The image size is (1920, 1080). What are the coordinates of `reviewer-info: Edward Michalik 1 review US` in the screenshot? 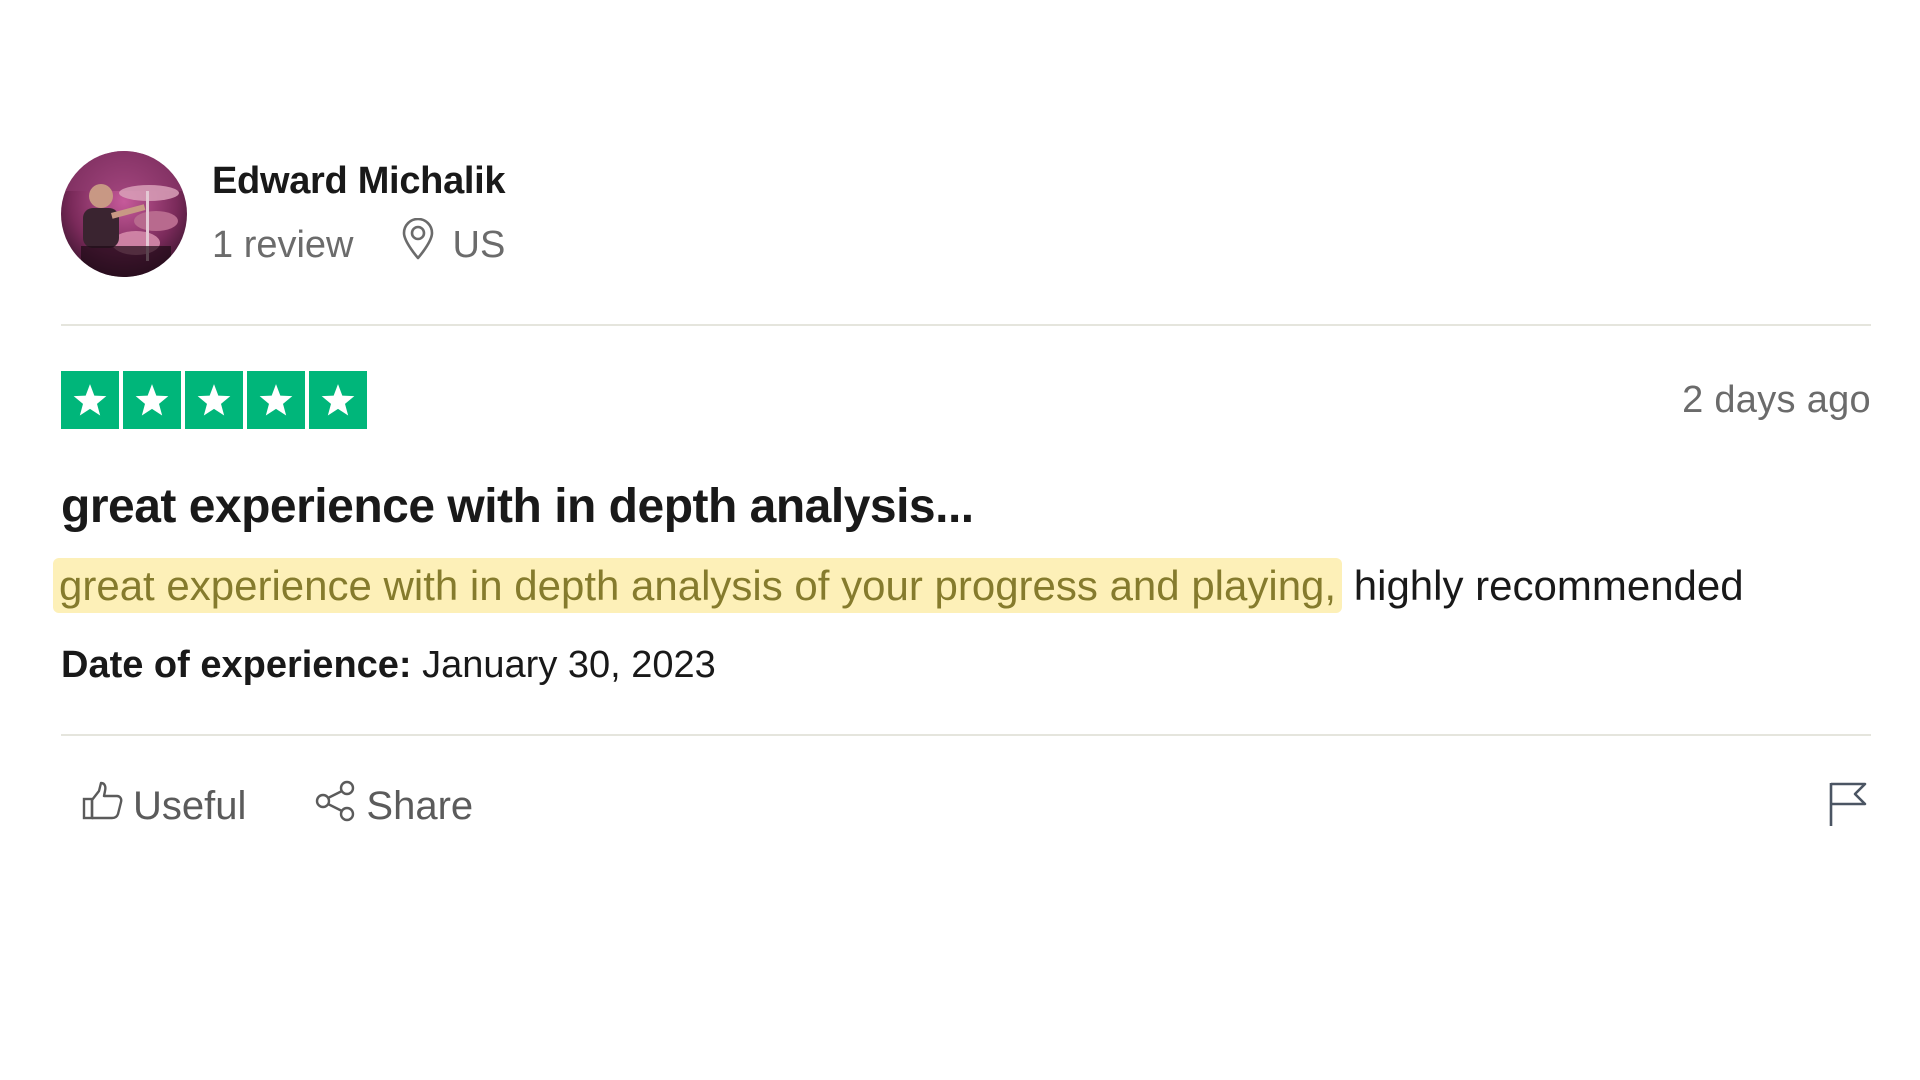 It's located at (359, 214).